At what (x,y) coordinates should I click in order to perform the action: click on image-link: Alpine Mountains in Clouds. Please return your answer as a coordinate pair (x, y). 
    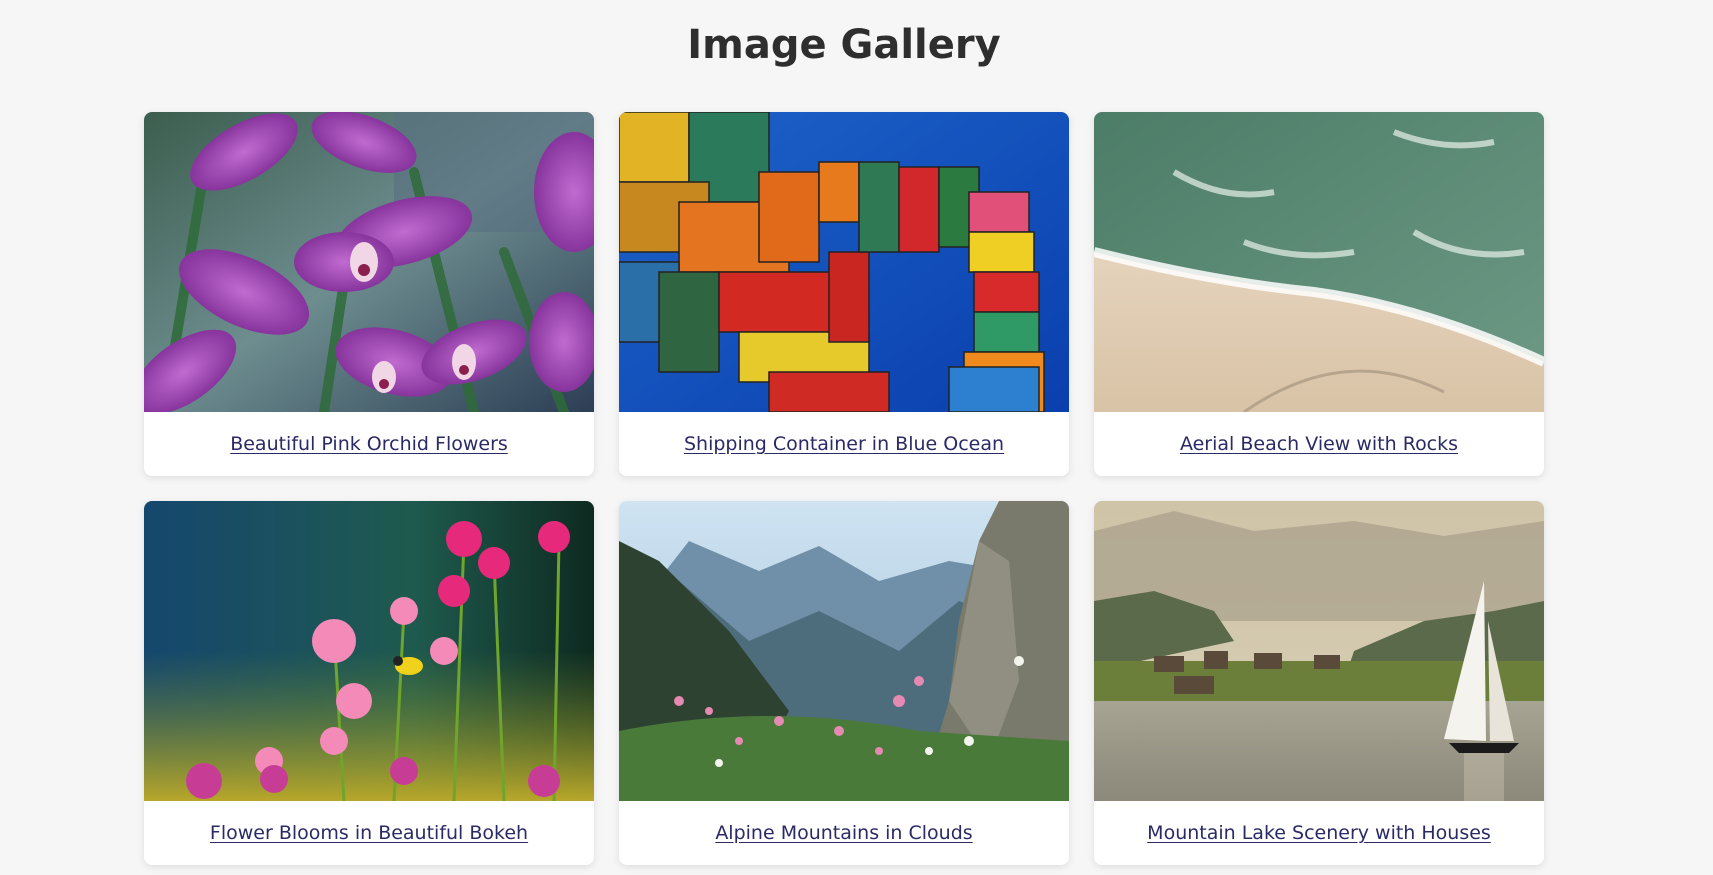
    Looking at the image, I should click on (843, 833).